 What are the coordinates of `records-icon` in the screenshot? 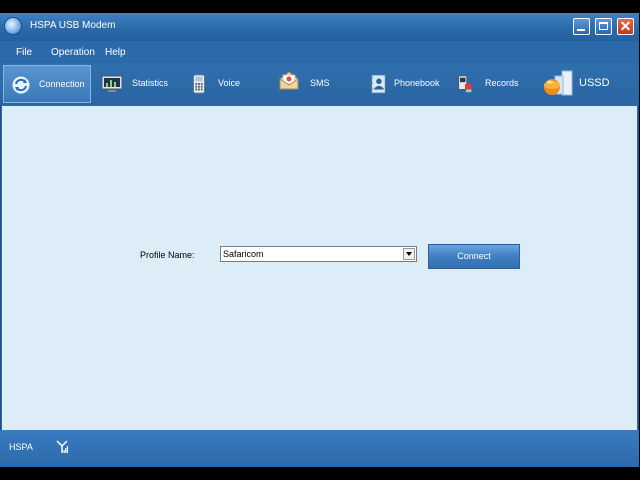 It's located at (465, 84).